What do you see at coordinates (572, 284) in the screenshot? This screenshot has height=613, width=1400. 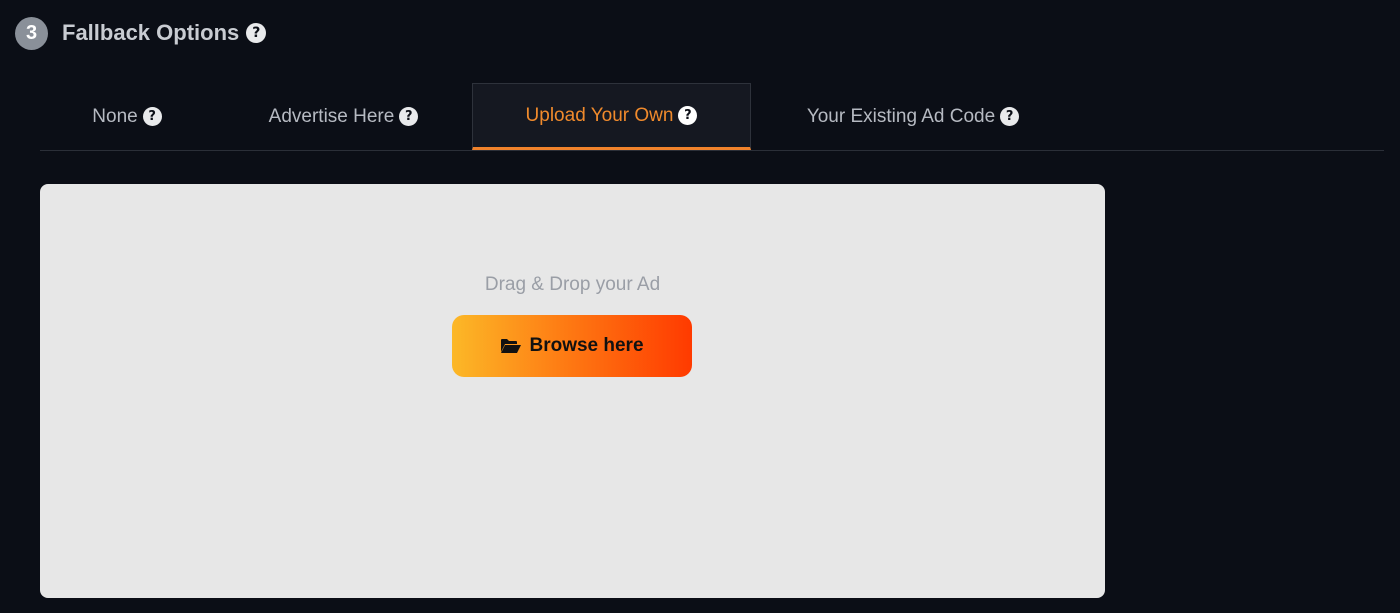 I see `dropzone-instruction: Drag & Drop your Ad` at bounding box center [572, 284].